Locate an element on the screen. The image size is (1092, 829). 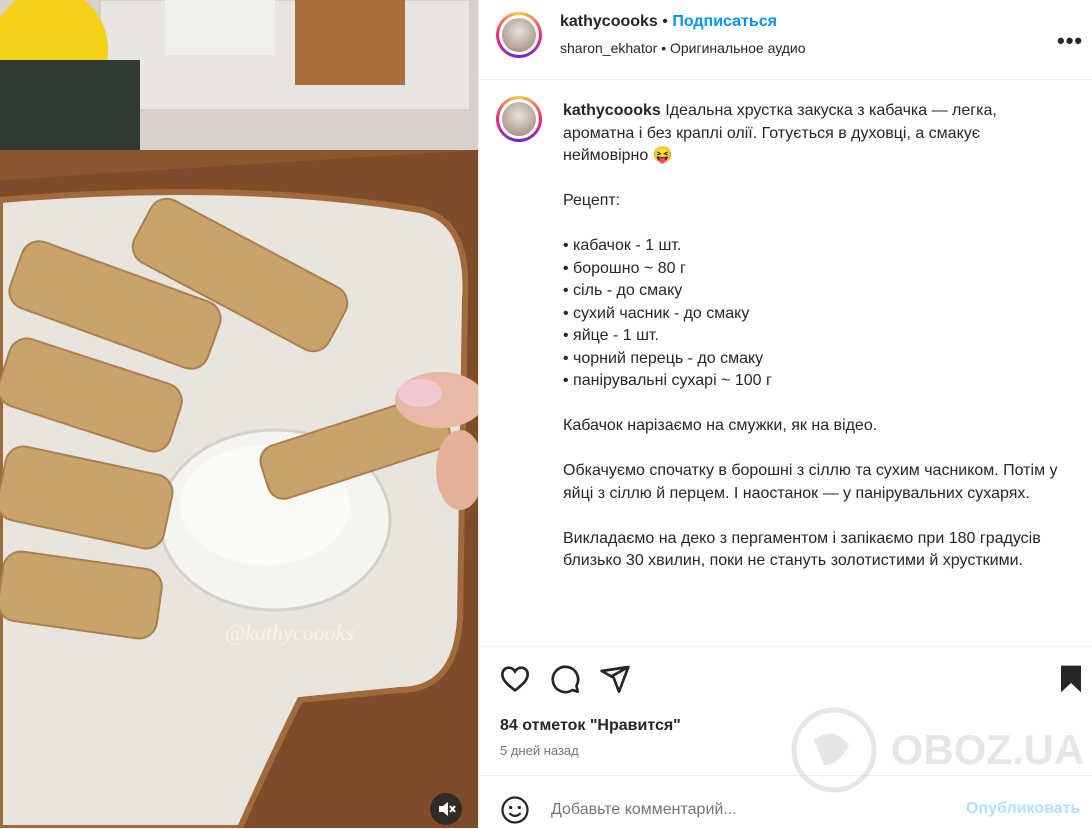
comment-icon is located at coordinates (565, 679).